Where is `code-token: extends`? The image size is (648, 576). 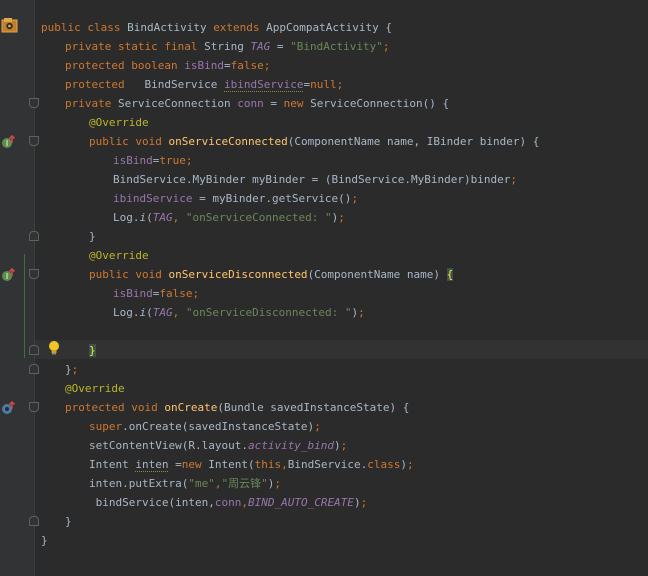
code-token: extends is located at coordinates (240, 27).